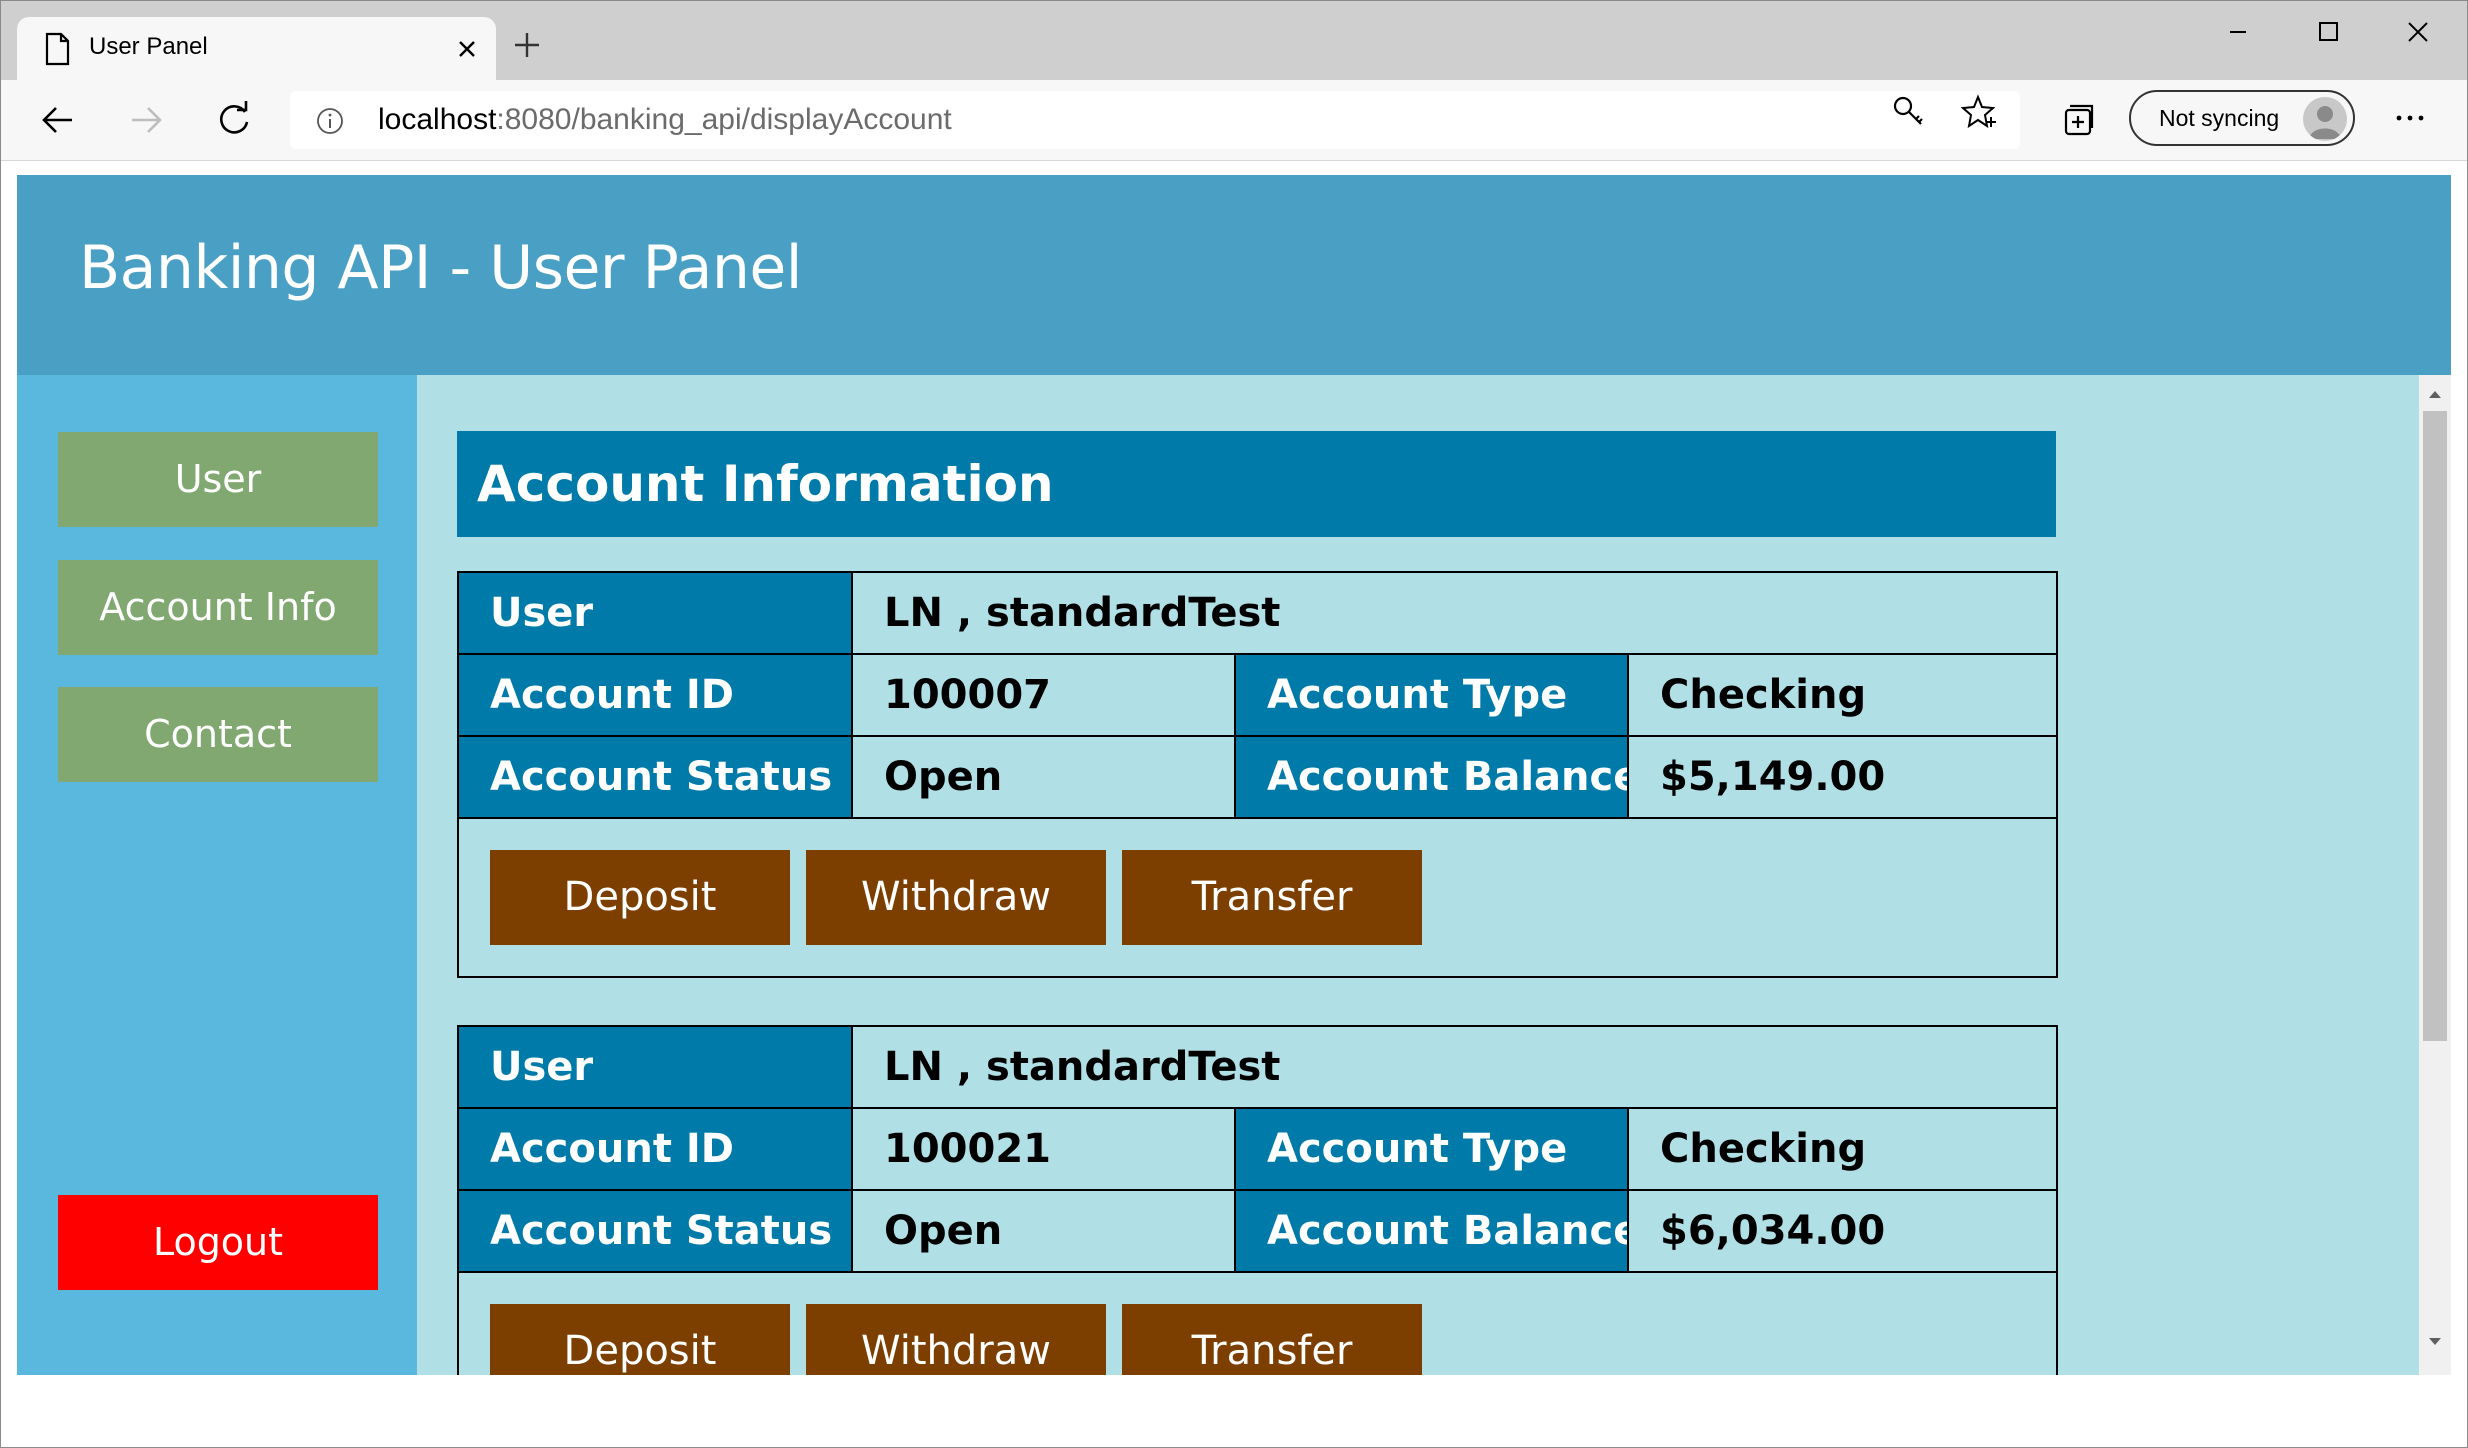  Describe the element at coordinates (234, 120) in the screenshot. I see `refresh-icon` at that location.